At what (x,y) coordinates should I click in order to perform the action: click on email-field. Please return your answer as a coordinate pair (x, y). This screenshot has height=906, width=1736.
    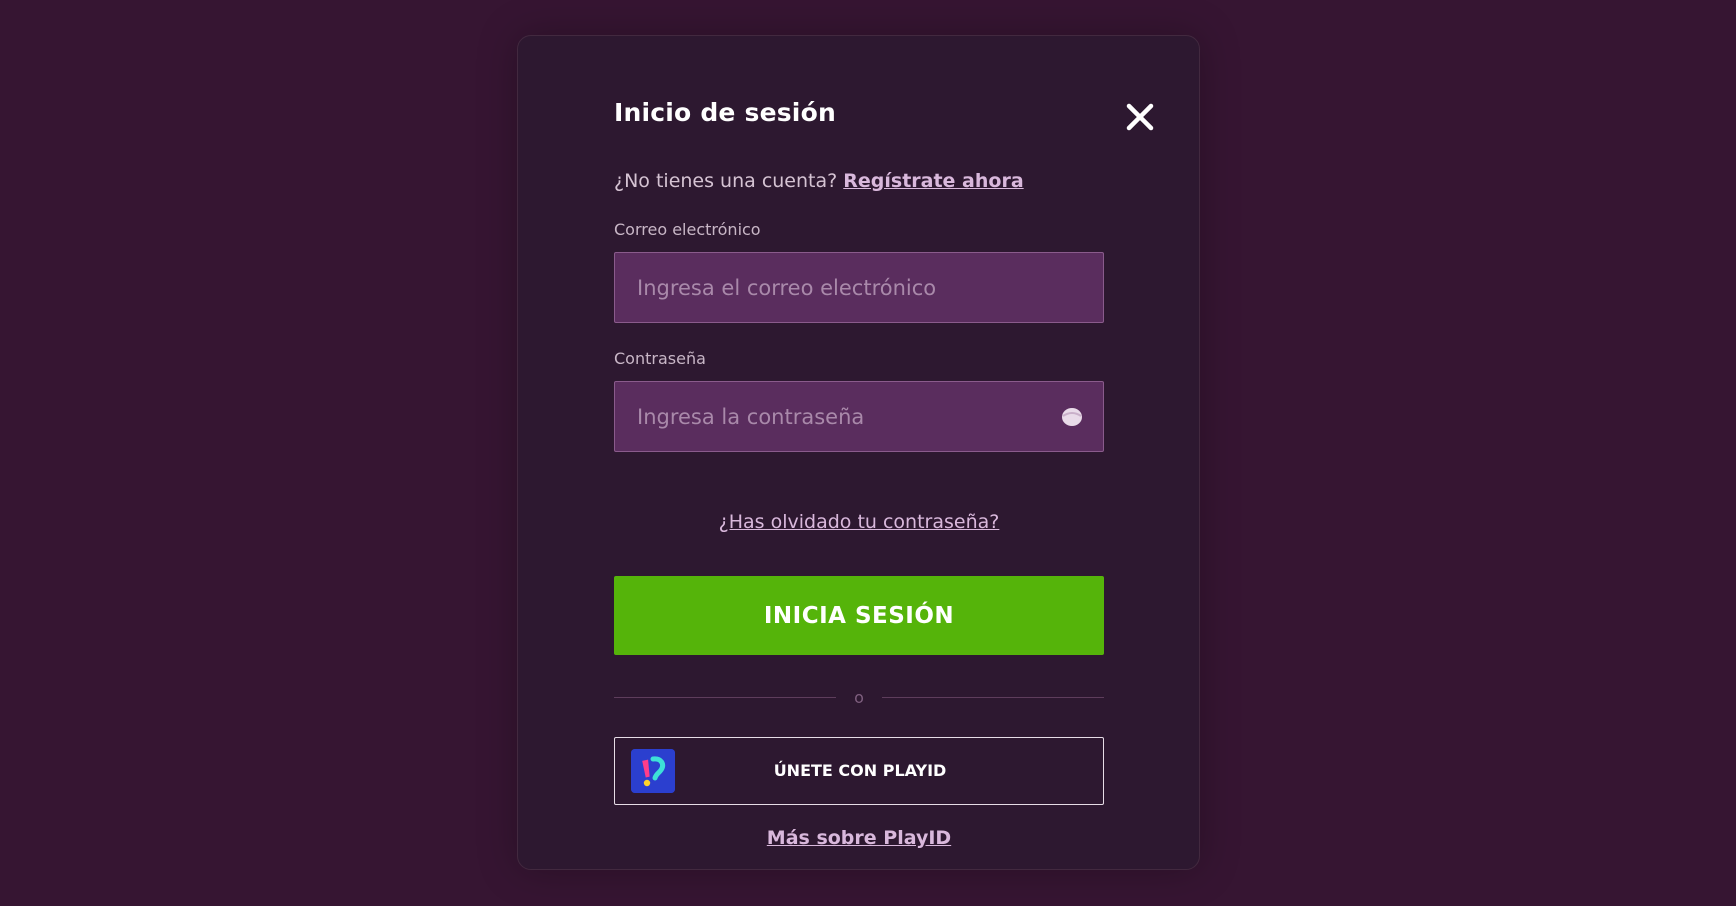
    Looking at the image, I should click on (859, 287).